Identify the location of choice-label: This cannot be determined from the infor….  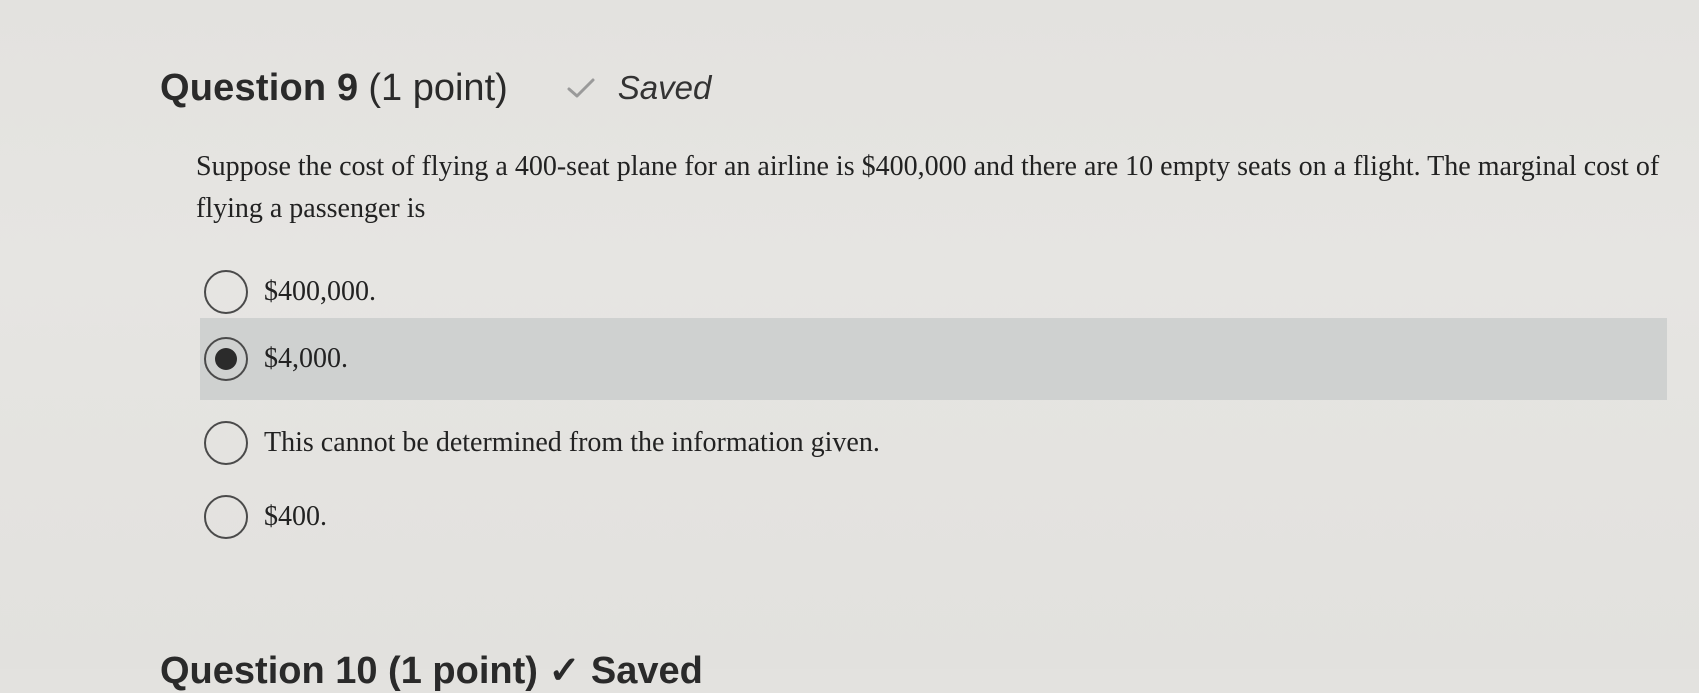
(572, 442).